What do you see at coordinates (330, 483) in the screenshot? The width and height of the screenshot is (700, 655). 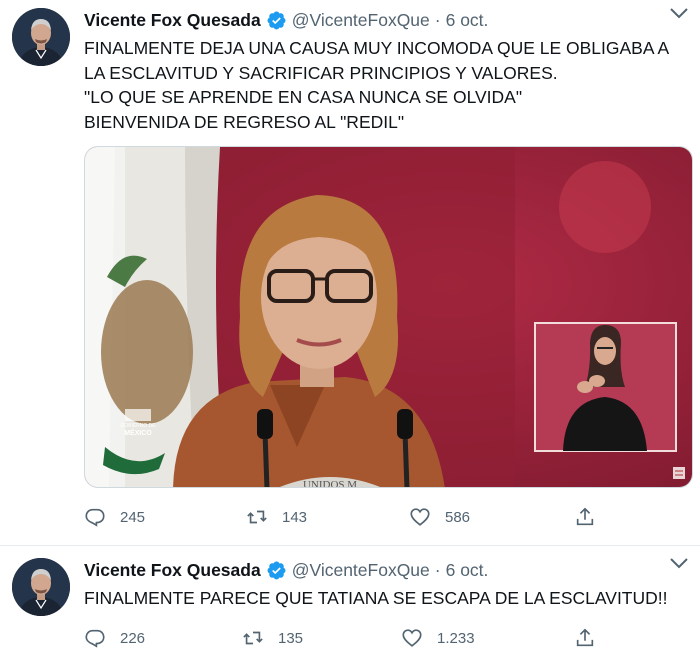 I see `podium-text: UNIDOS M` at bounding box center [330, 483].